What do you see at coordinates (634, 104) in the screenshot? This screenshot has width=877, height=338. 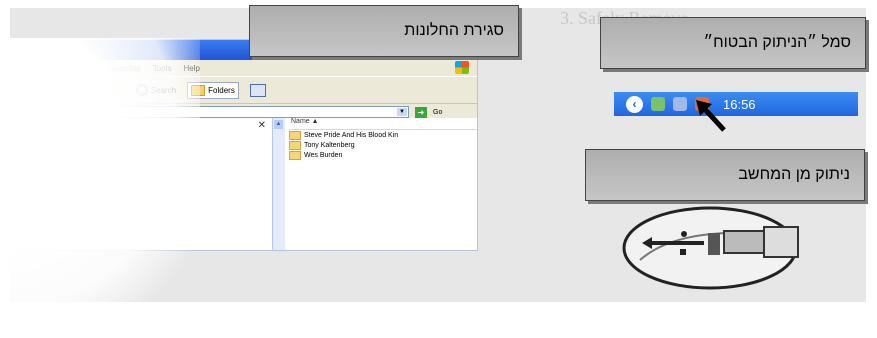 I see `tray-chevron-icon: ‹` at bounding box center [634, 104].